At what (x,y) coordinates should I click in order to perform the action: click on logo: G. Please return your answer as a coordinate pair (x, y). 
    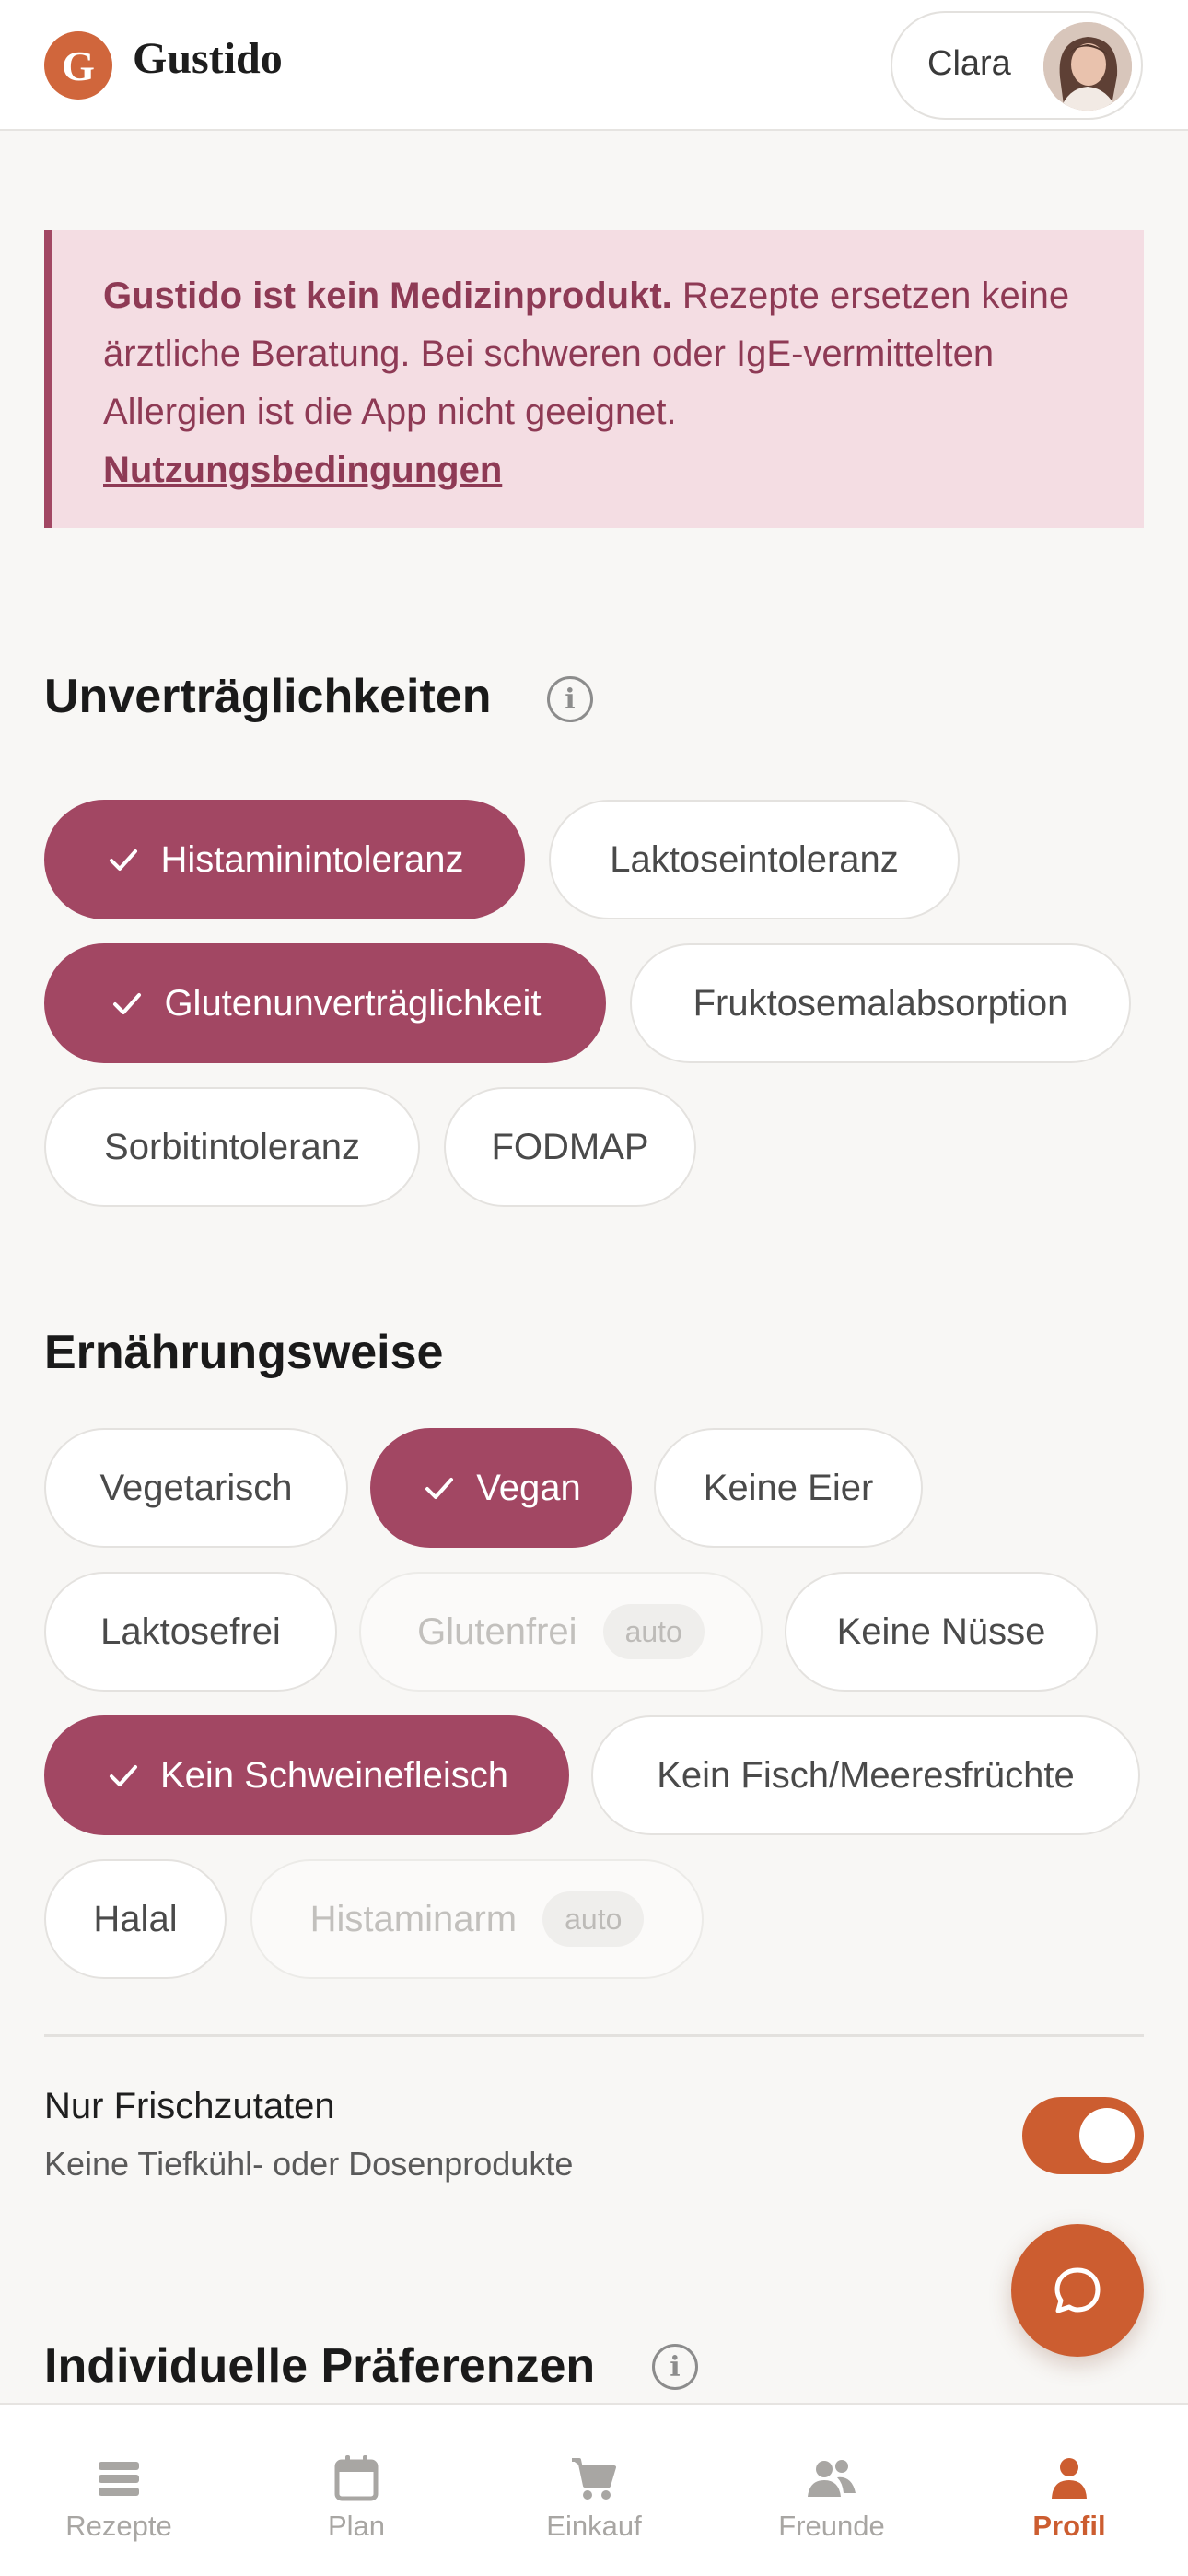
    Looking at the image, I should click on (78, 65).